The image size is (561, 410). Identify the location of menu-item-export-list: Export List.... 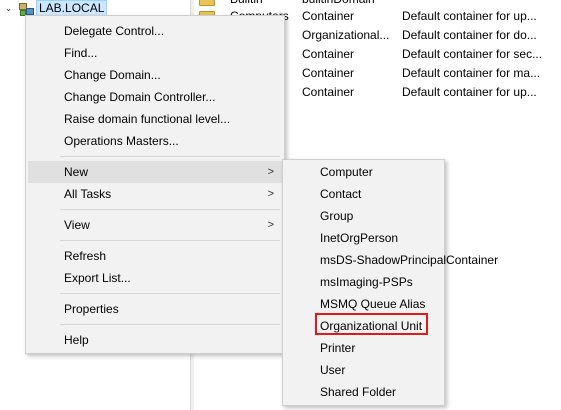
(155, 278).